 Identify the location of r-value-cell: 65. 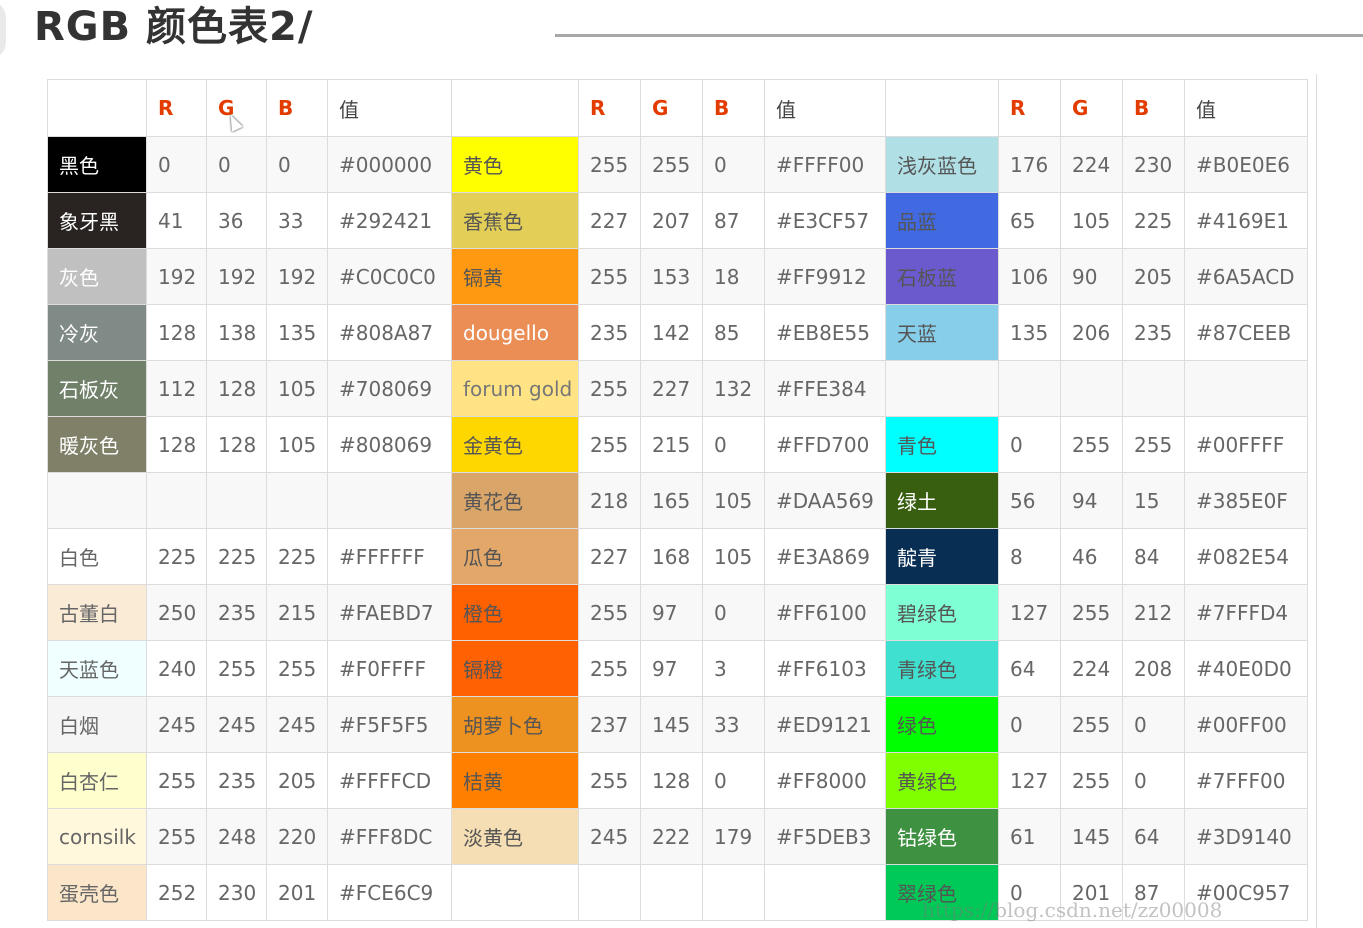
(1029, 220).